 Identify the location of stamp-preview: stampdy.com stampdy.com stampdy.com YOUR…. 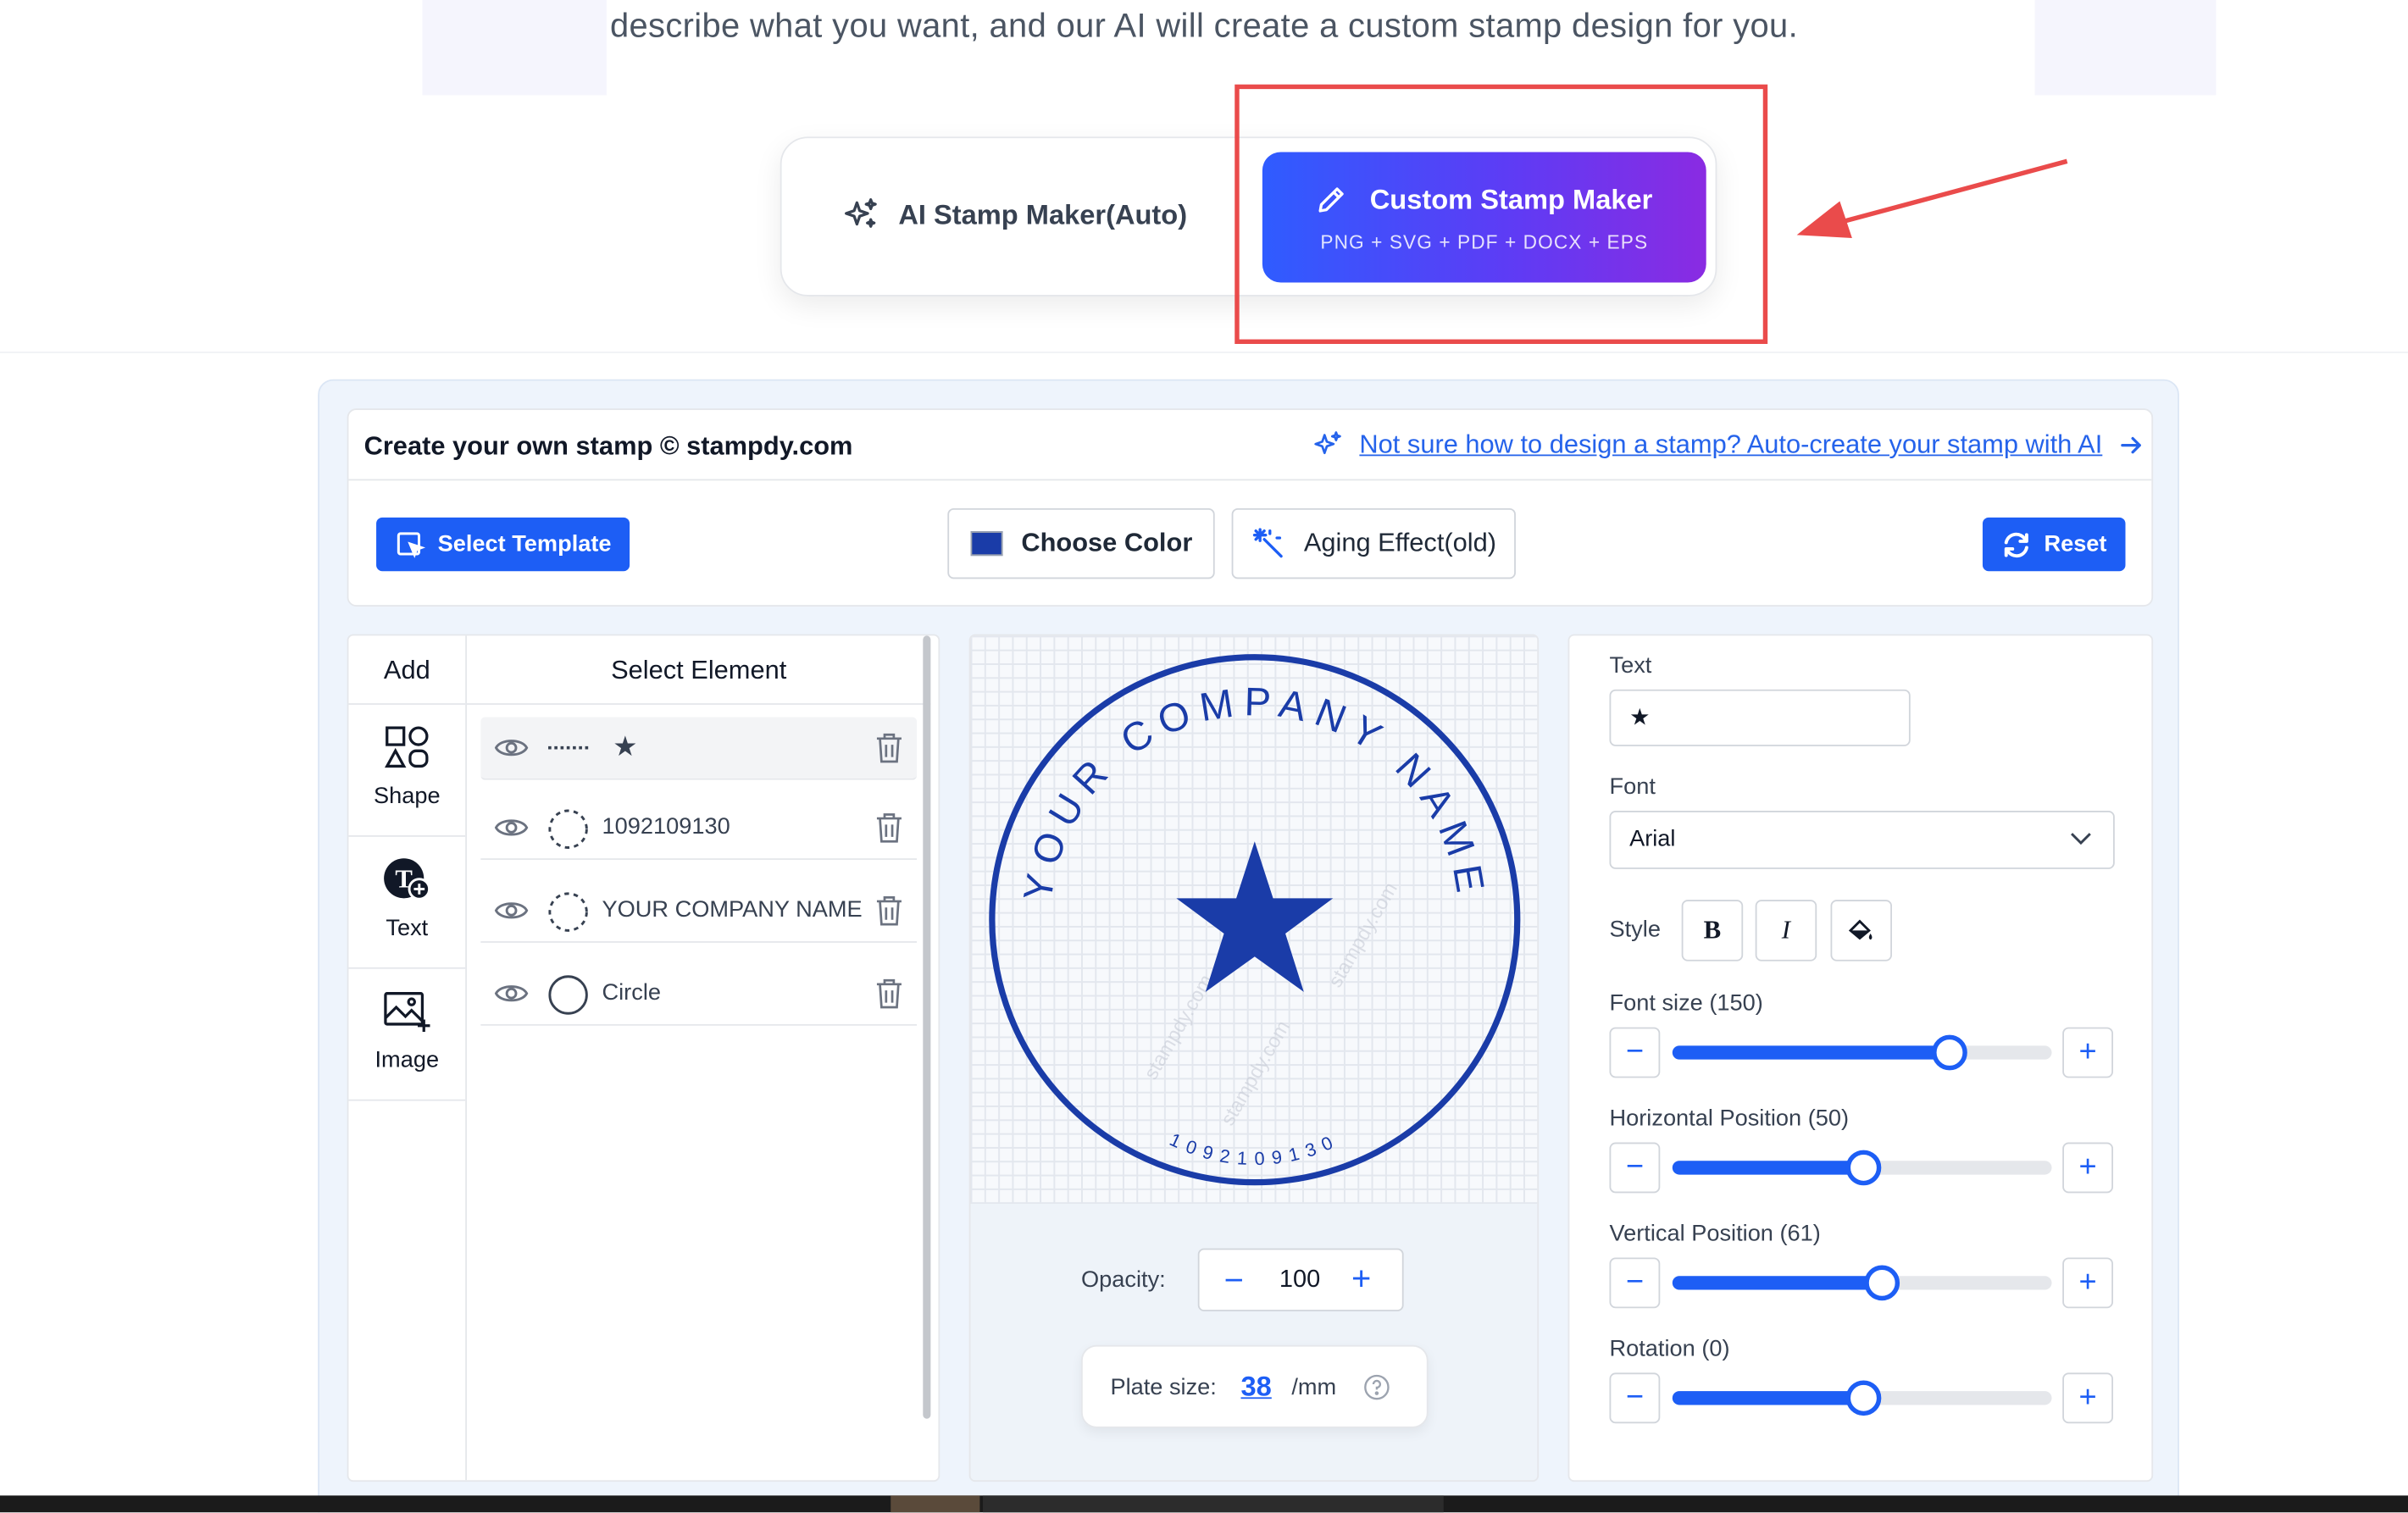
(1255, 920).